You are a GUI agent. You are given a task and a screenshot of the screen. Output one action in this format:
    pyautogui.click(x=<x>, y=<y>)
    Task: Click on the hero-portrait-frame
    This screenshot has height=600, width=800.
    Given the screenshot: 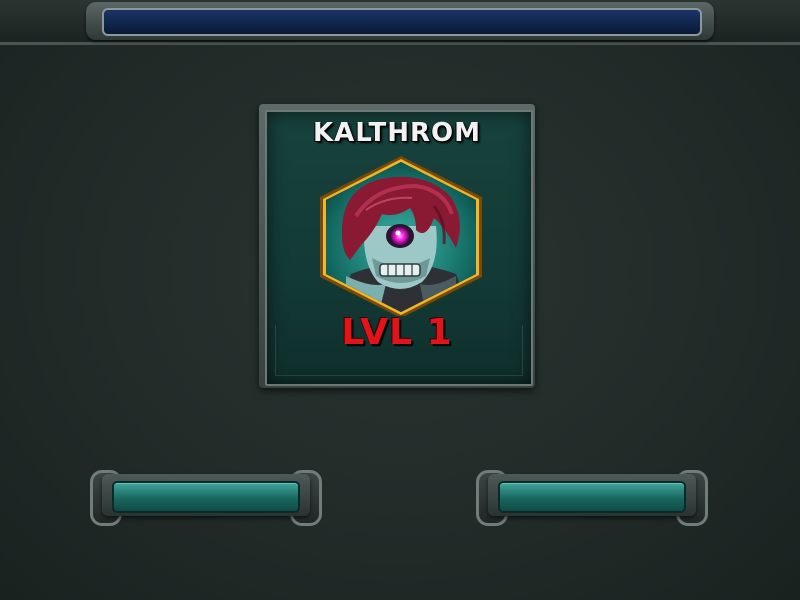 What is the action you would take?
    pyautogui.click(x=401, y=237)
    